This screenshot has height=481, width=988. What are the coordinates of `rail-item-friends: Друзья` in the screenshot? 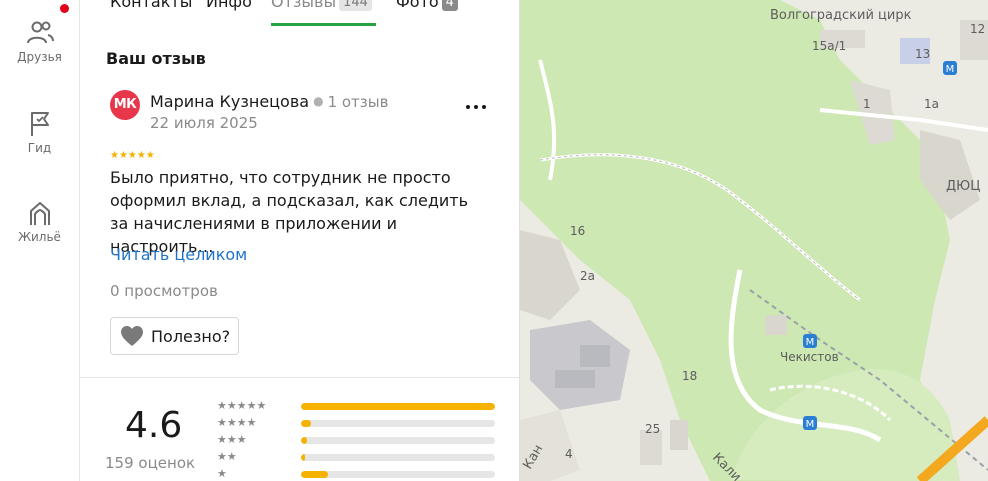 It's located at (39, 41).